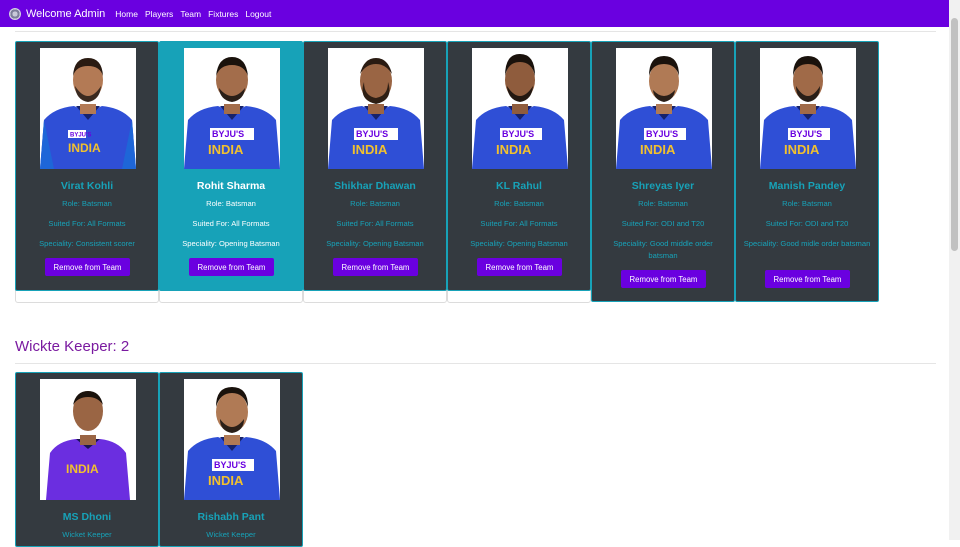 Image resolution: width=960 pixels, height=547 pixels. Describe the element at coordinates (72, 346) in the screenshot. I see `section-title-wicket-keeper: Wickte Keeper: 2` at that location.